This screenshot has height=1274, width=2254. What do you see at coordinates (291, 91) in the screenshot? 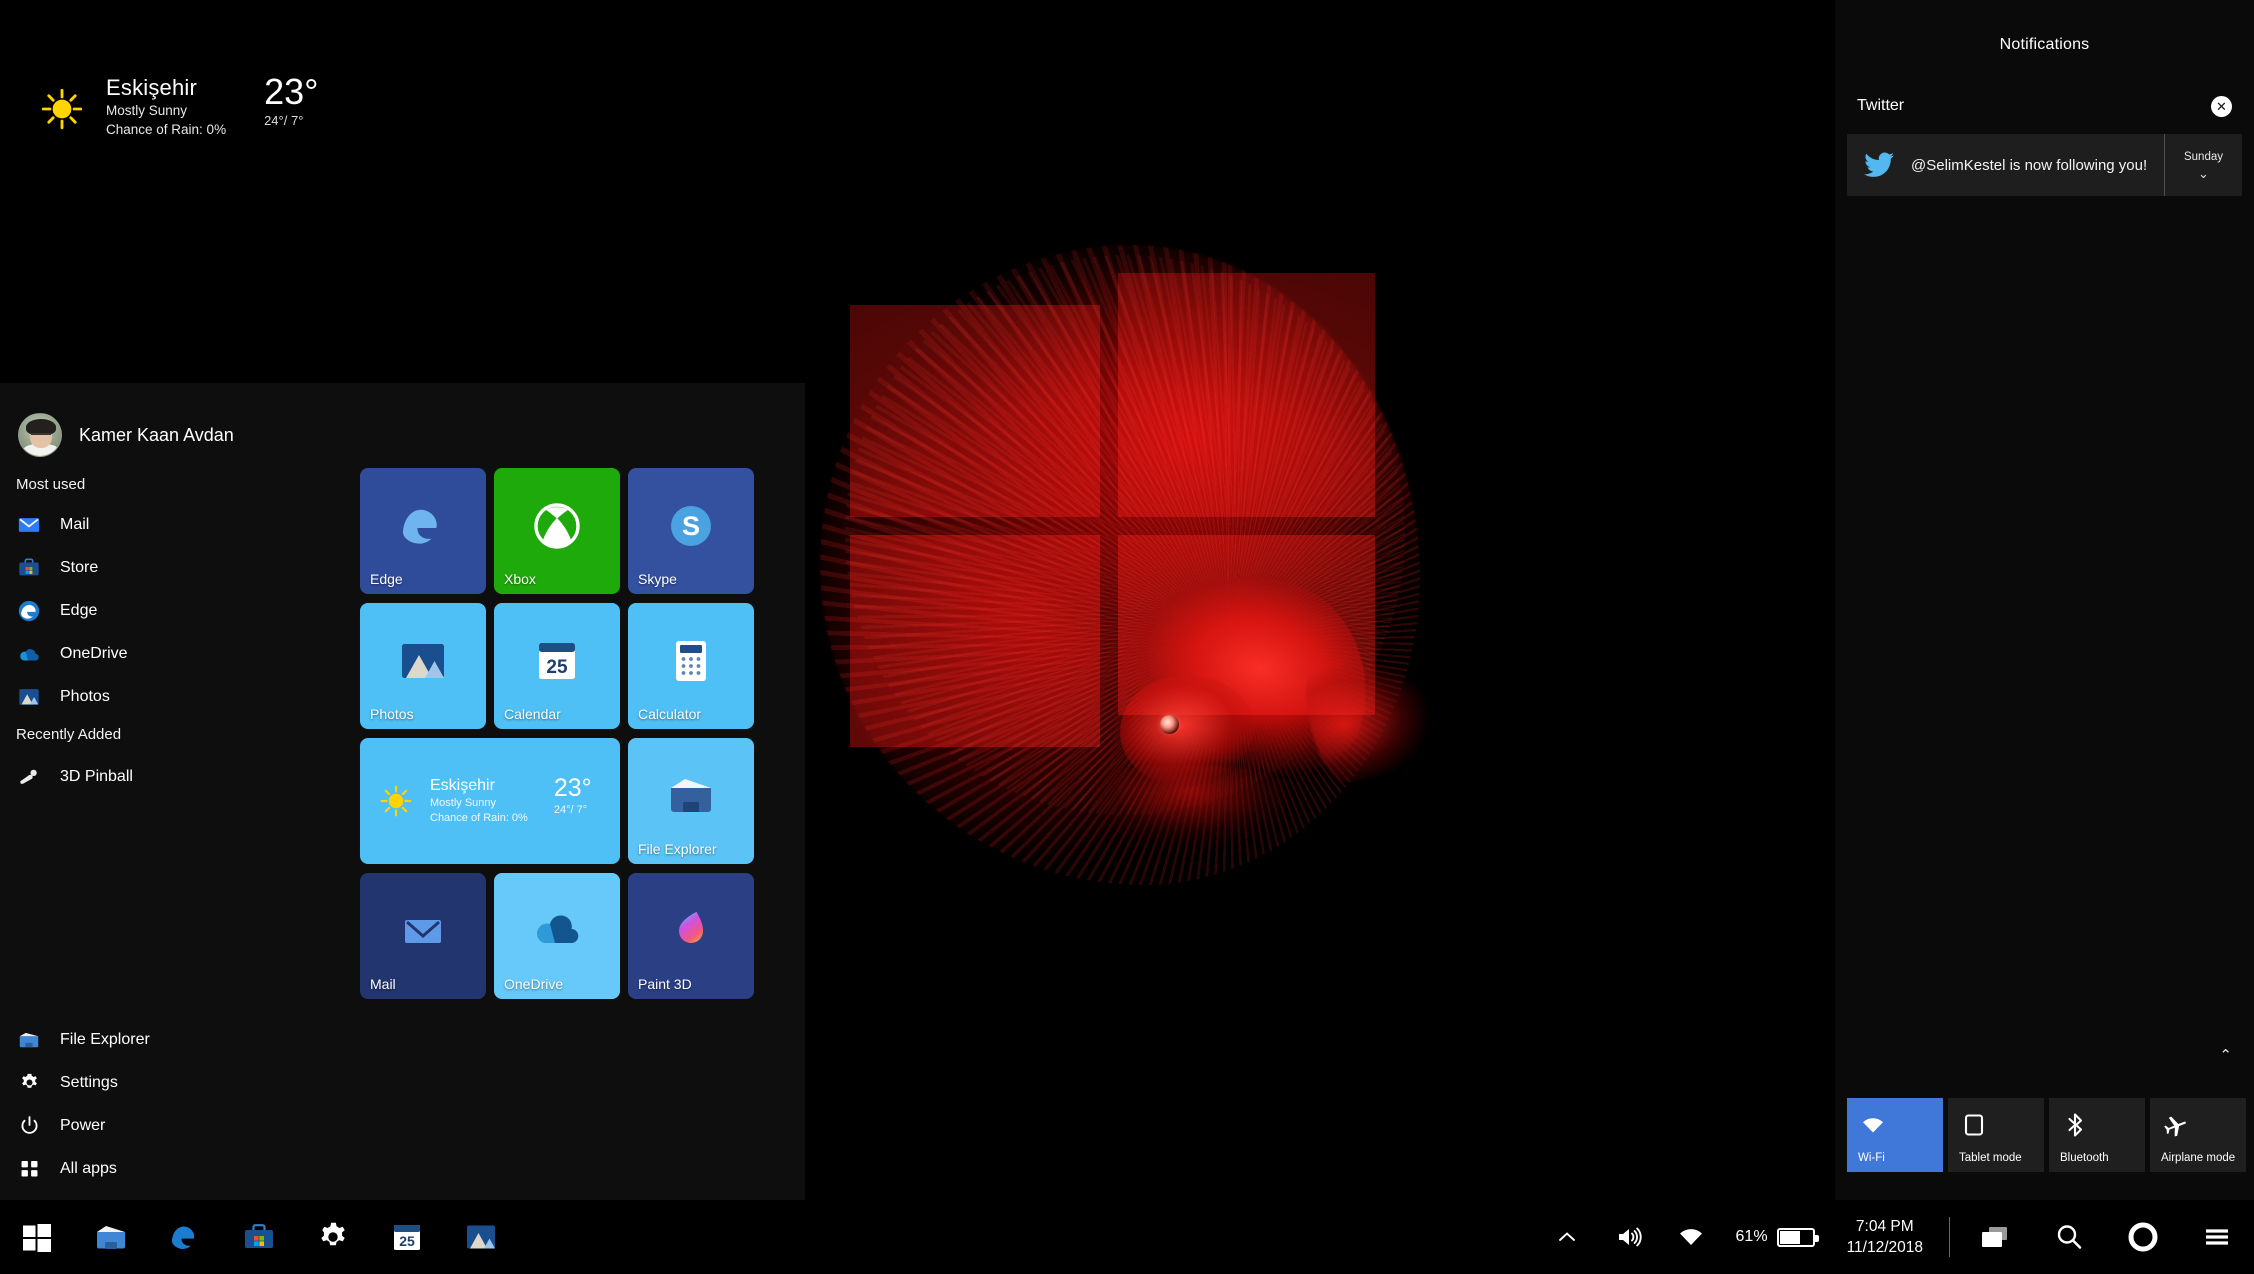
I see `weather-temperature: 23°` at bounding box center [291, 91].